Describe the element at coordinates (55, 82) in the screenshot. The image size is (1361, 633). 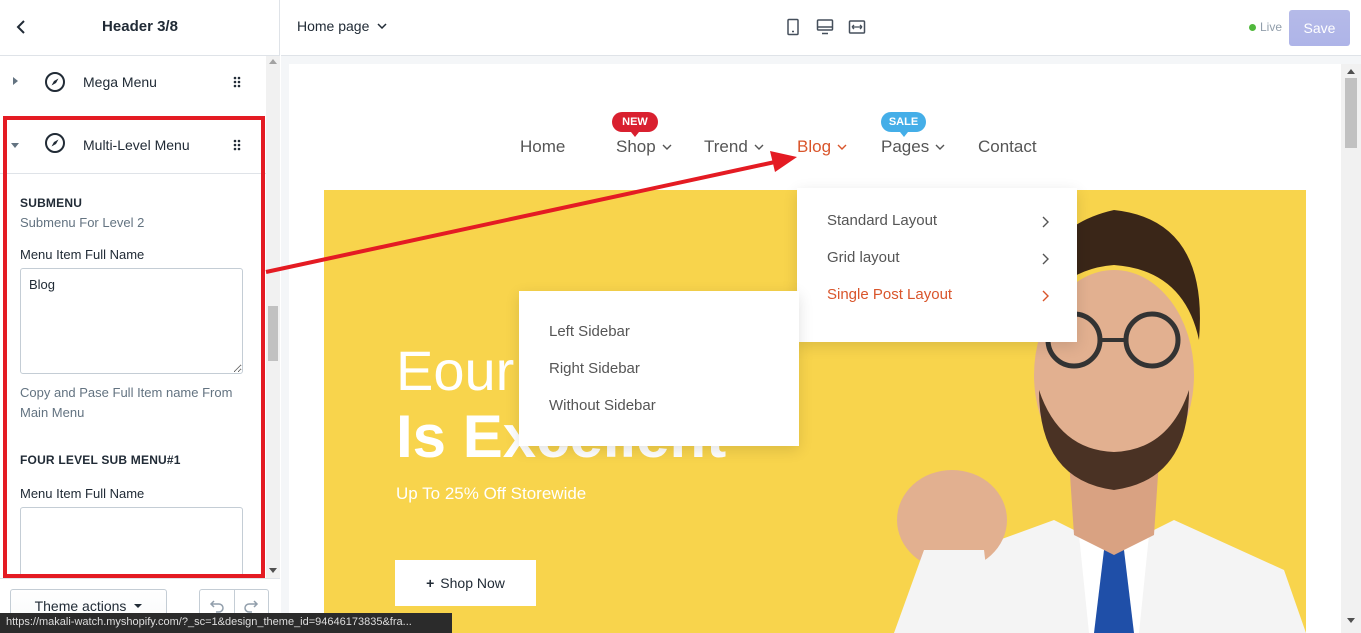
I see `compass-icon` at that location.